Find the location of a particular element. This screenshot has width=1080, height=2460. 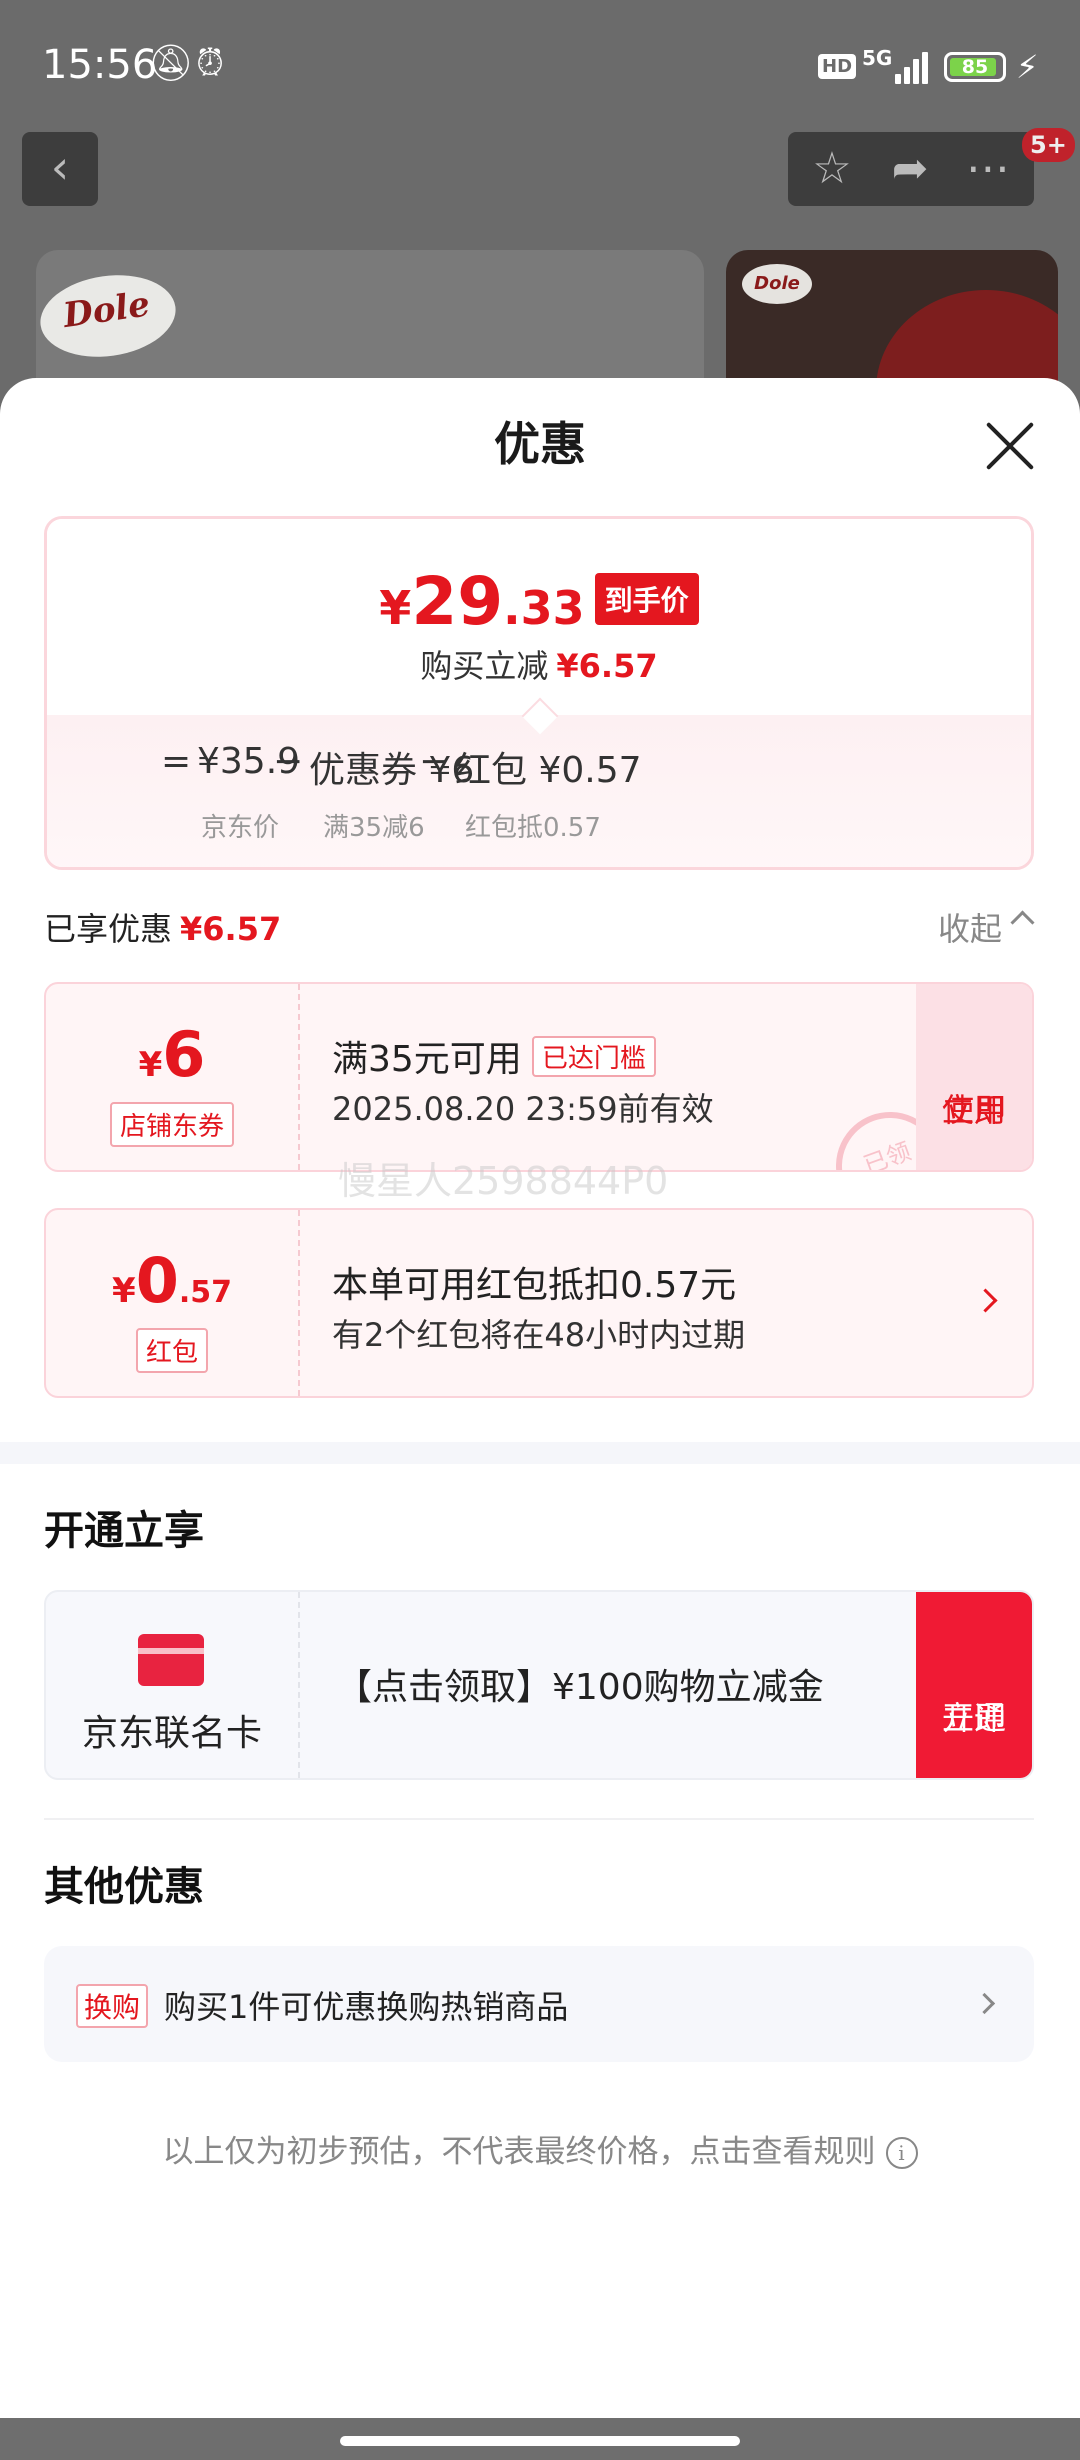

status-bar: 15:56 🔕︎ ⏰︎ HD 5G 85 ⚡︎ is located at coordinates (540, 65).